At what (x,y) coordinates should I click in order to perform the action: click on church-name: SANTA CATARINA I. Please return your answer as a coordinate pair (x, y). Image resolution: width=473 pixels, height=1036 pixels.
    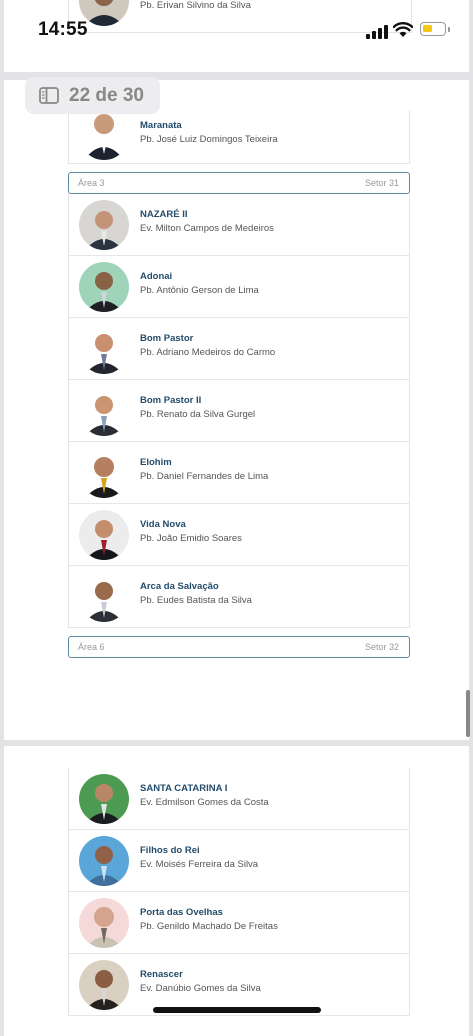
    Looking at the image, I should click on (184, 788).